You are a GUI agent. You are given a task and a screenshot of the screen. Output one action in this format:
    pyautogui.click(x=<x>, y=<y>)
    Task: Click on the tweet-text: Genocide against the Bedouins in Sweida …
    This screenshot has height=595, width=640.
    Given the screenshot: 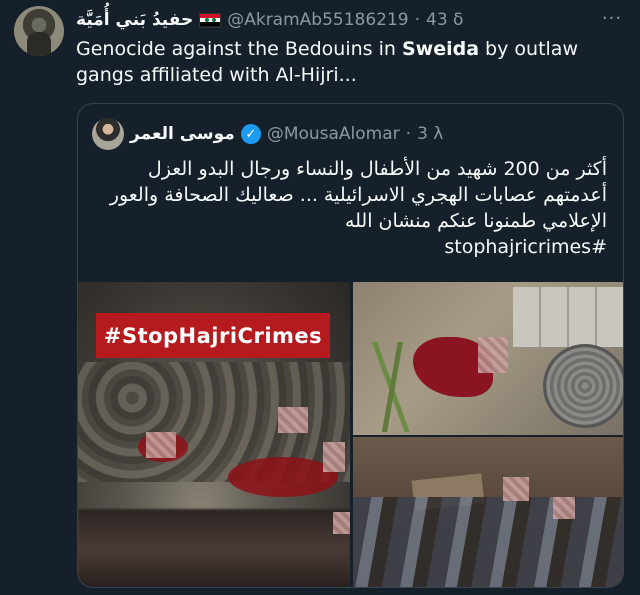 What is the action you would take?
    pyautogui.click(x=350, y=62)
    